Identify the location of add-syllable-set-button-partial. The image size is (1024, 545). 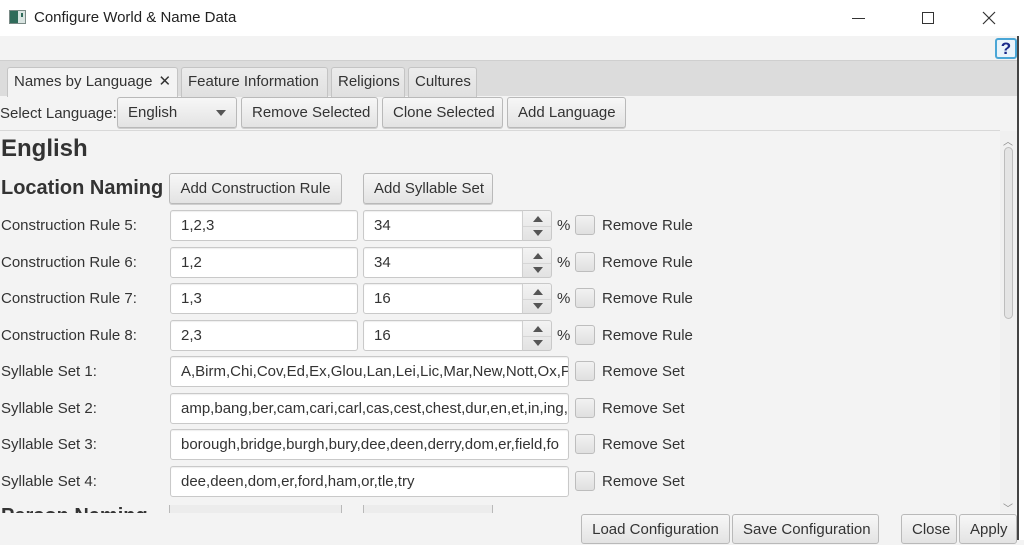
(428, 509).